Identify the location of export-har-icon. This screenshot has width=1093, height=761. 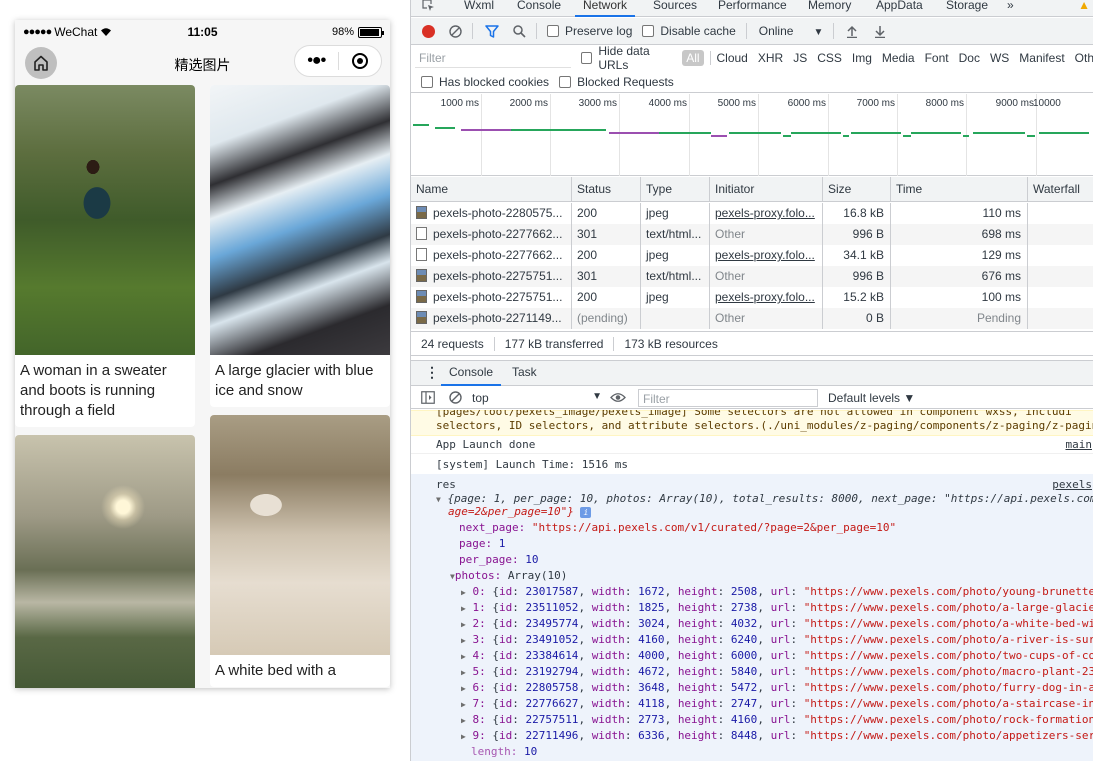
(880, 31).